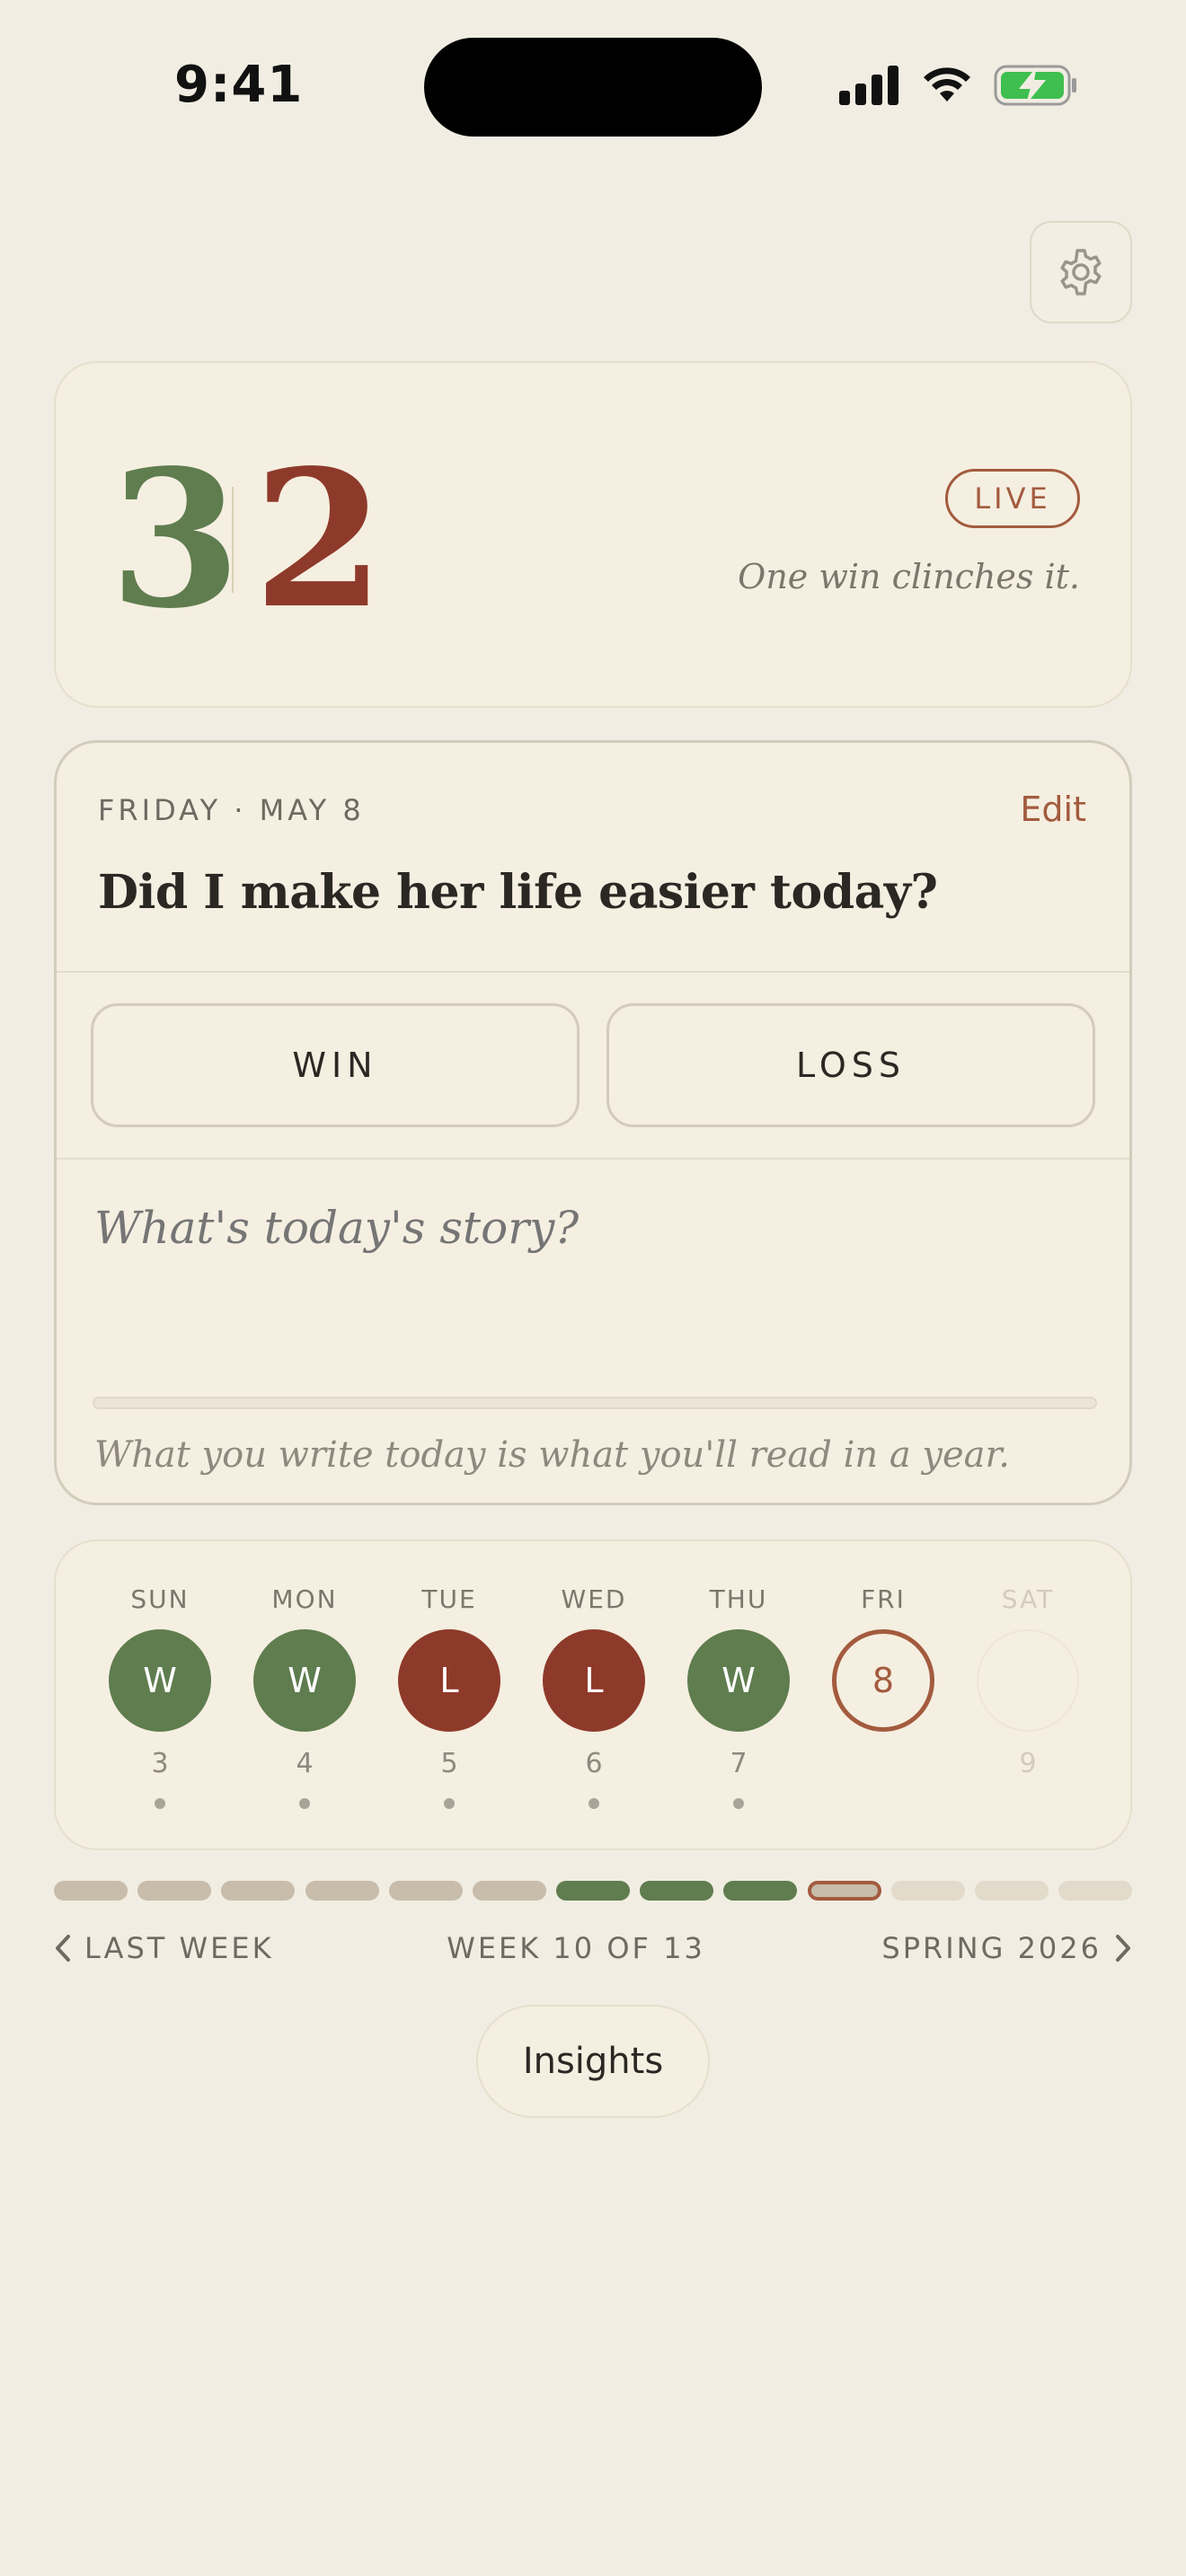 The image size is (1186, 2576). I want to click on wifi-icon, so click(947, 84).